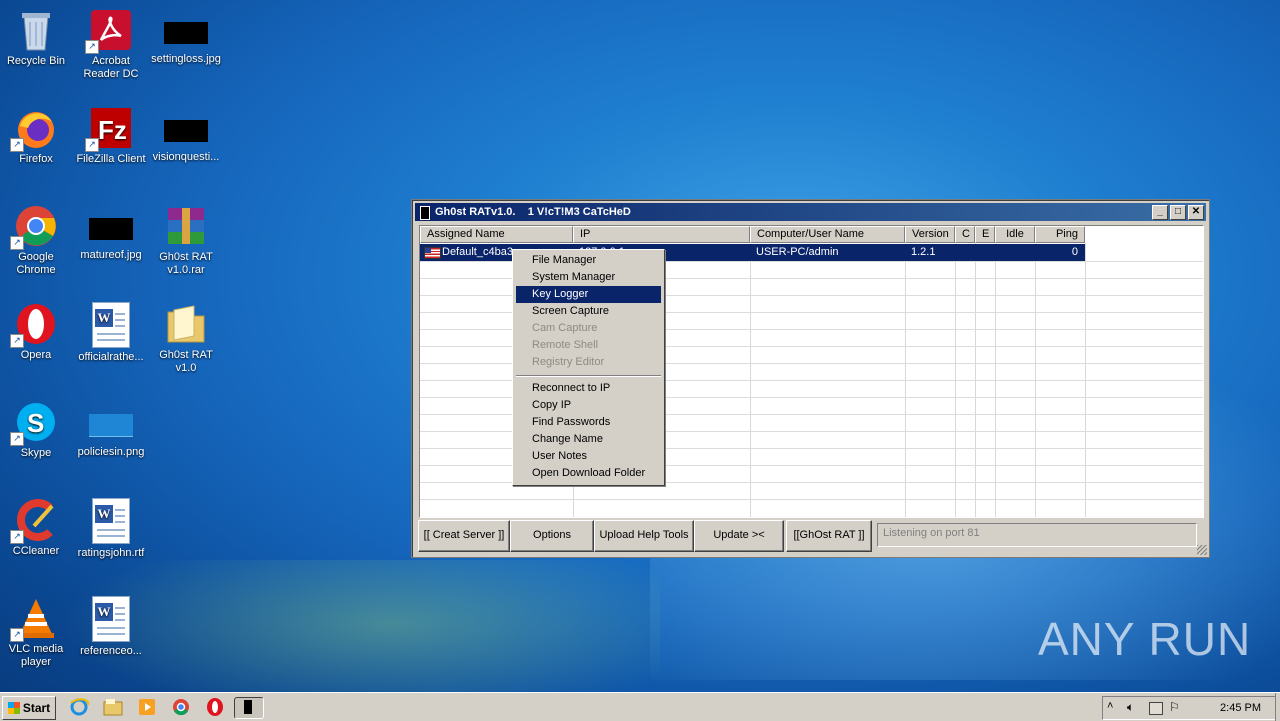 The height and width of the screenshot is (721, 1280). Describe the element at coordinates (1160, 212) in the screenshot. I see `minimize-button: _` at that location.